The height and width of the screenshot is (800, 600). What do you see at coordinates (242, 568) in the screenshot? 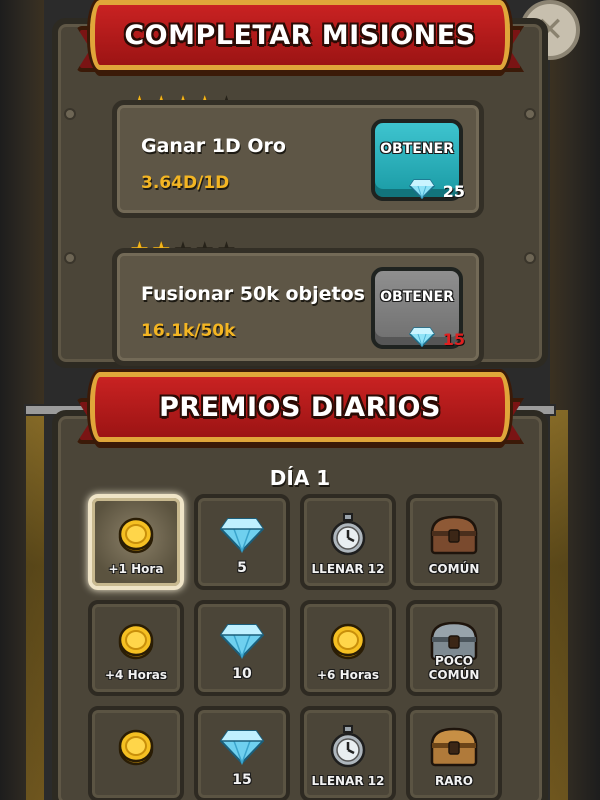
I see `reward-label: 5` at bounding box center [242, 568].